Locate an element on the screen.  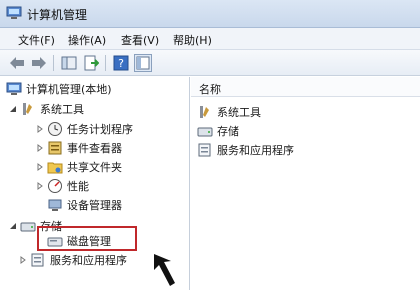
tree-item-label: 系统工具 is located at coordinates (62, 109).